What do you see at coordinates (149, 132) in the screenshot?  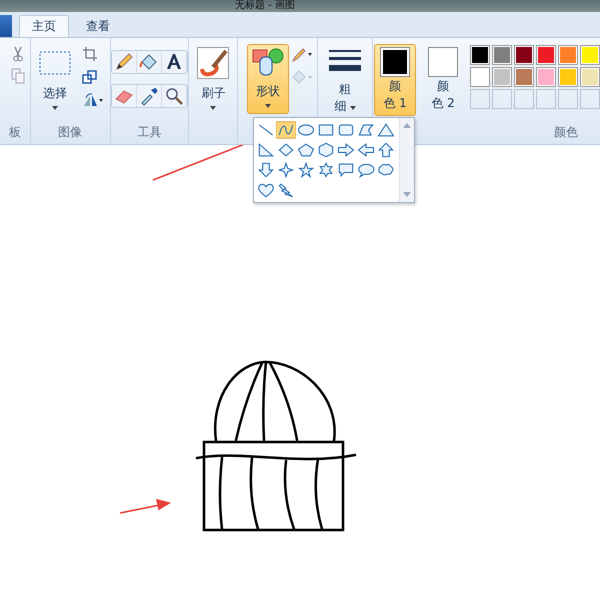 I see `group-label: 工具` at bounding box center [149, 132].